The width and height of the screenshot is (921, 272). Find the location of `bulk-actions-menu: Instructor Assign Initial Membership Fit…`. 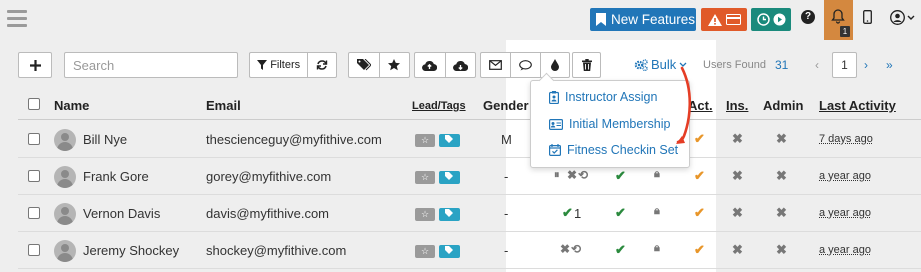

bulk-actions-menu: Instructor Assign Initial Membership Fit… is located at coordinates (610, 124).